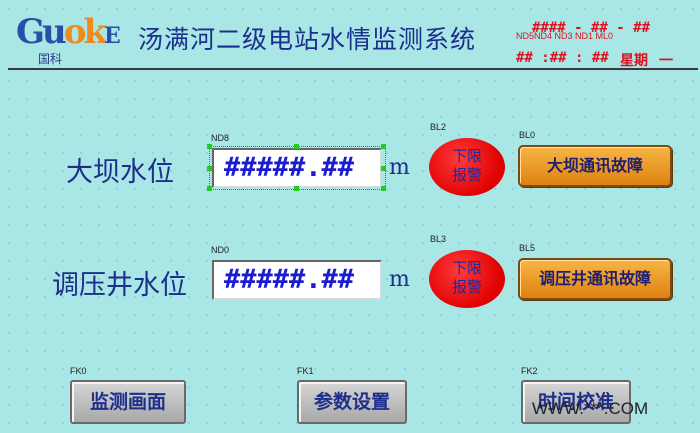  What do you see at coordinates (529, 371) in the screenshot?
I see `nav-tag-time: FK2` at bounding box center [529, 371].